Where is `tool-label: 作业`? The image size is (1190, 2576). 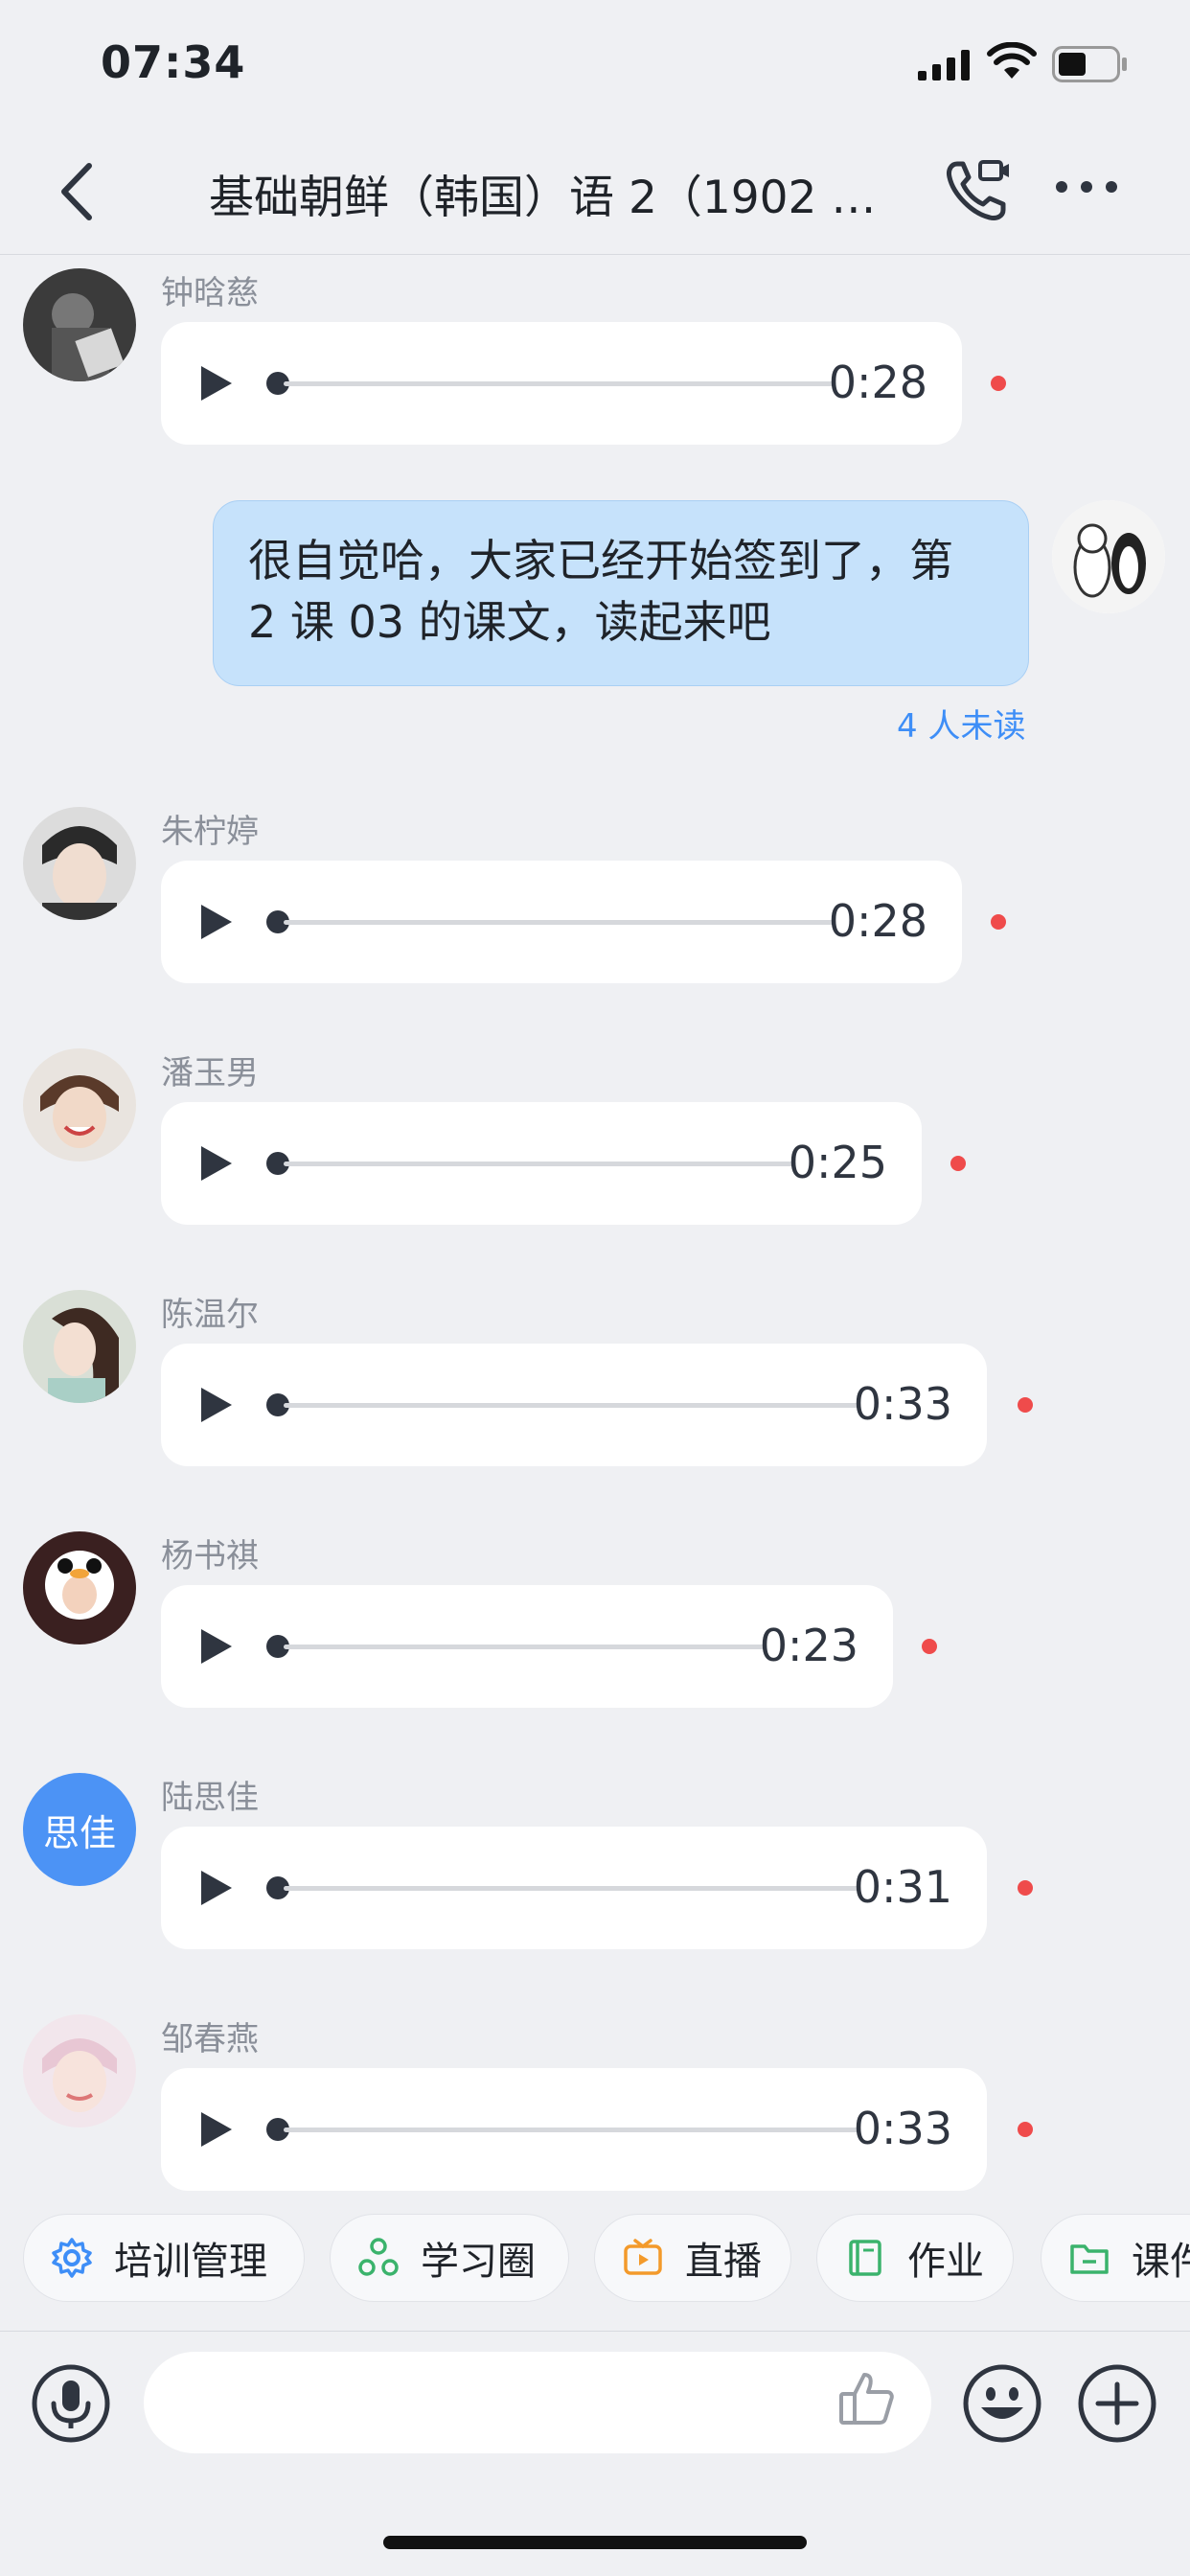 tool-label: 作业 is located at coordinates (946, 2262).